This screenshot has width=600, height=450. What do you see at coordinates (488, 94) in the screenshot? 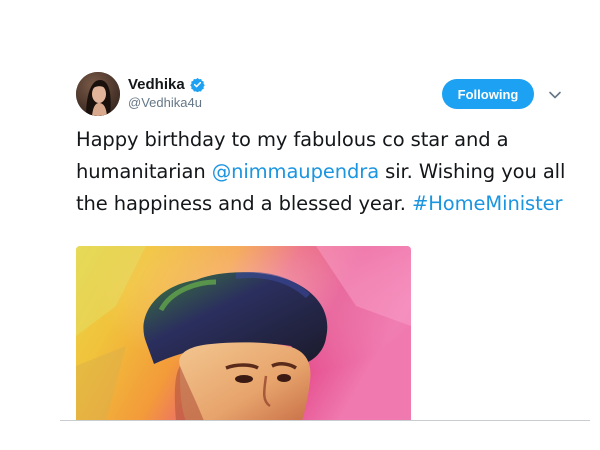
I see `following-button: Following` at bounding box center [488, 94].